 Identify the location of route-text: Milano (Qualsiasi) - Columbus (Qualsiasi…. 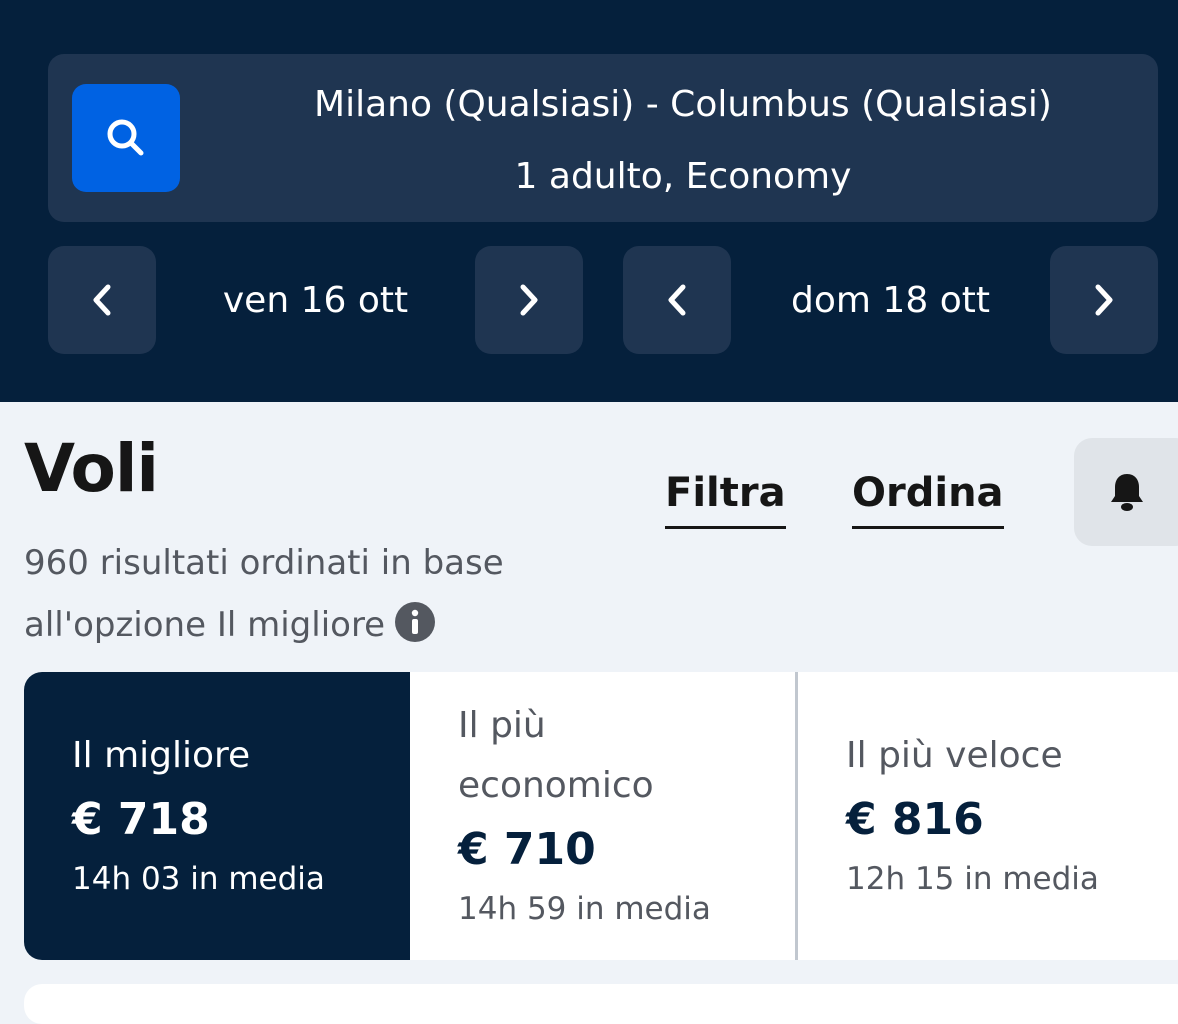
(683, 104).